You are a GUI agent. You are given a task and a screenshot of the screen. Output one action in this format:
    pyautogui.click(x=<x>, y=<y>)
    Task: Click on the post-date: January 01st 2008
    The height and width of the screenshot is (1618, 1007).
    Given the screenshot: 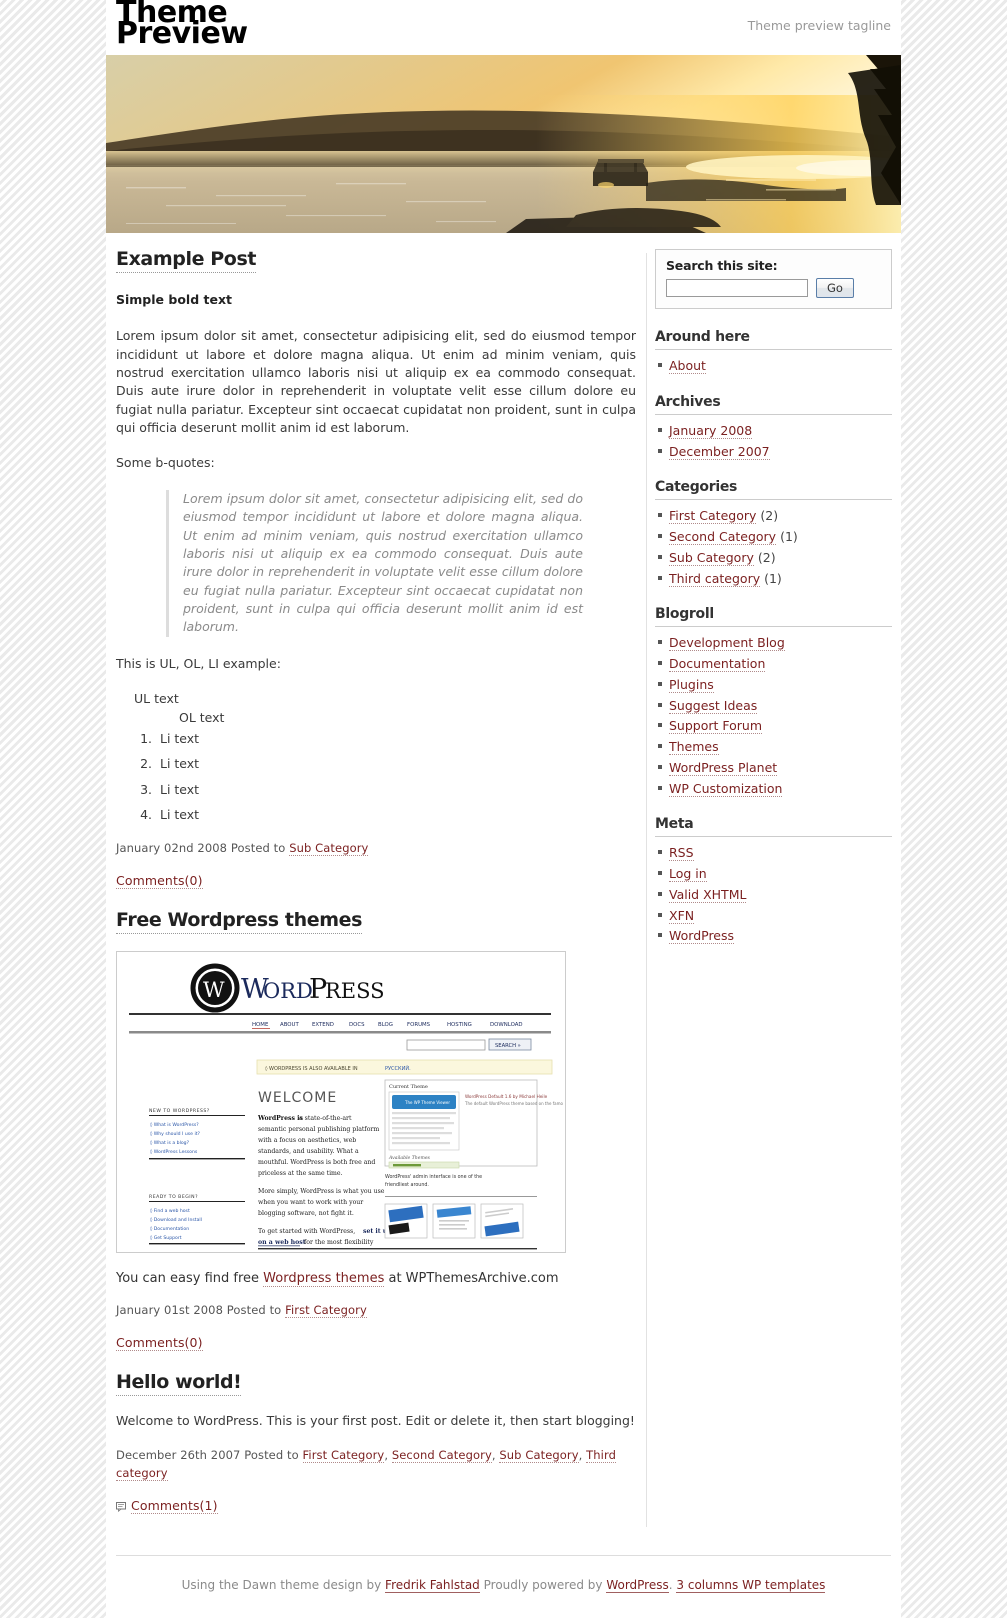 What is the action you would take?
    pyautogui.click(x=170, y=1310)
    